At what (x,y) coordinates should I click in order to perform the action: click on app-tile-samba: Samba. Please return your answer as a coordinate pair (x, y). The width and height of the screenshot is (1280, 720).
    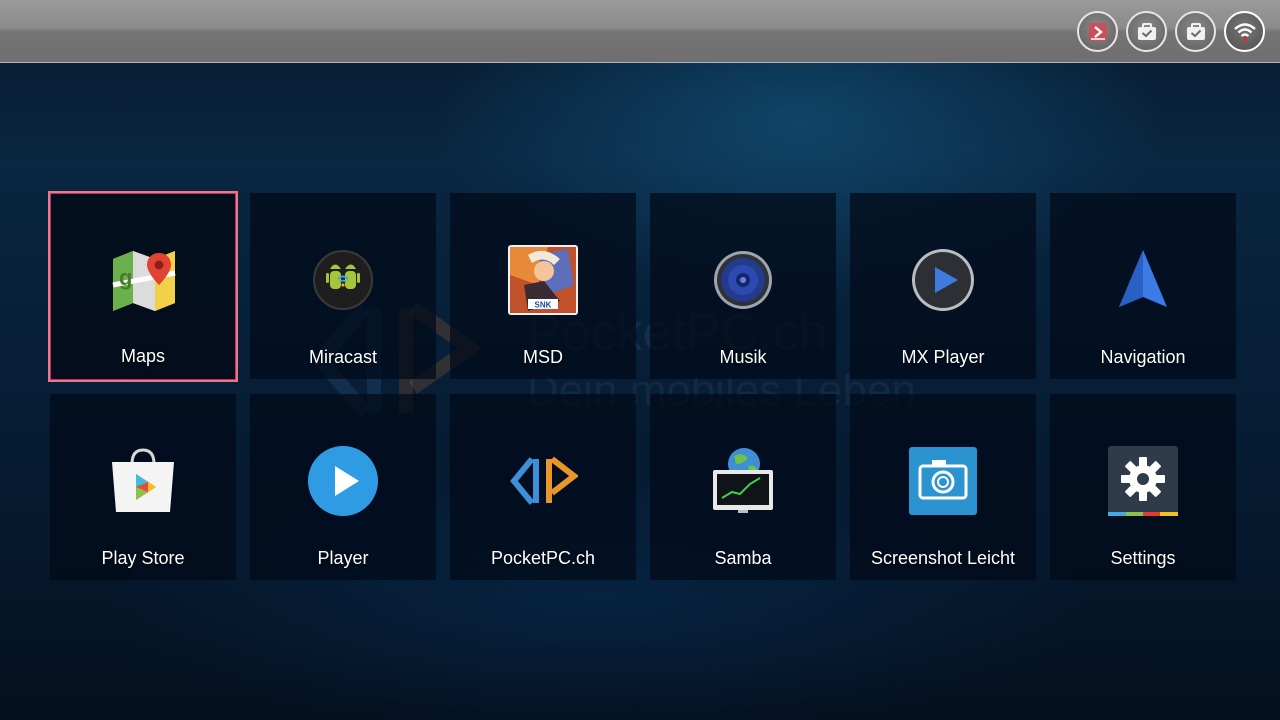
    Looking at the image, I should click on (743, 487).